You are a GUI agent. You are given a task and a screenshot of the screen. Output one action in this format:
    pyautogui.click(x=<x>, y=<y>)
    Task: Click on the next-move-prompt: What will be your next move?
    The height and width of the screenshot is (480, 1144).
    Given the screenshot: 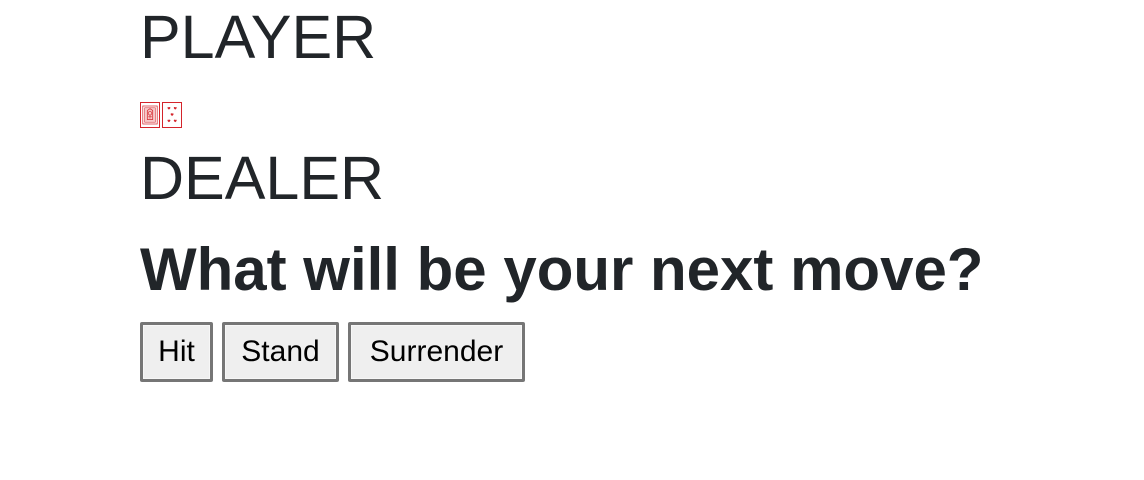 What is the action you would take?
    pyautogui.click(x=562, y=269)
    